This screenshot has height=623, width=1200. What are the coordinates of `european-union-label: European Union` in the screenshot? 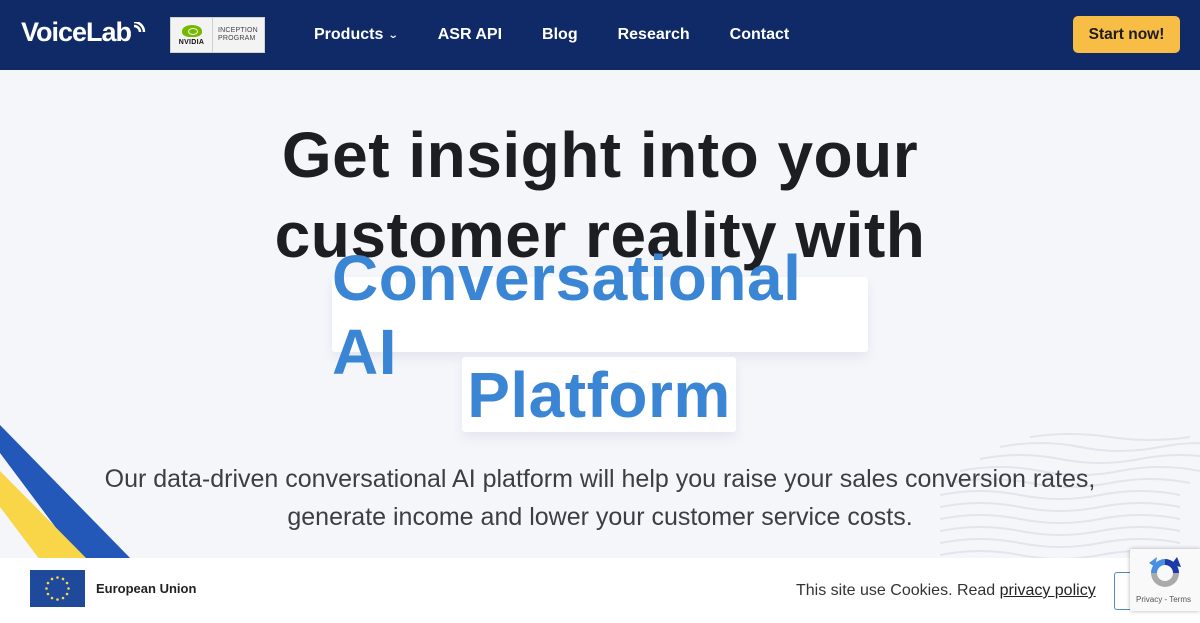 It's located at (146, 588).